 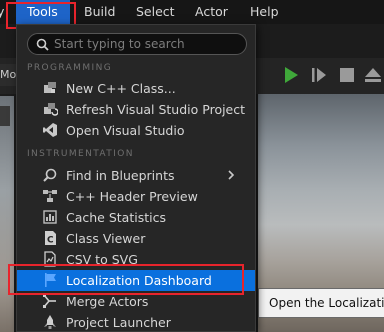 What do you see at coordinates (50, 322) in the screenshot?
I see `project-launcher-icon` at bounding box center [50, 322].